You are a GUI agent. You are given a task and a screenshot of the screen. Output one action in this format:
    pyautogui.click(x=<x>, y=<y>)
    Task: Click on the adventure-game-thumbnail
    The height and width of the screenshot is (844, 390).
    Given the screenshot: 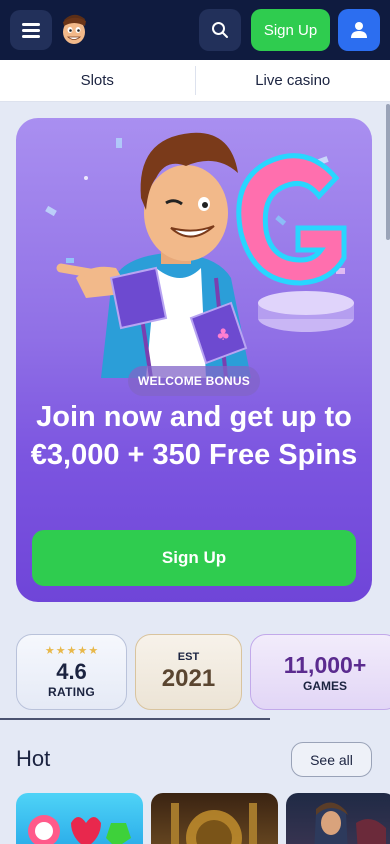 What is the action you would take?
    pyautogui.click(x=350, y=823)
    